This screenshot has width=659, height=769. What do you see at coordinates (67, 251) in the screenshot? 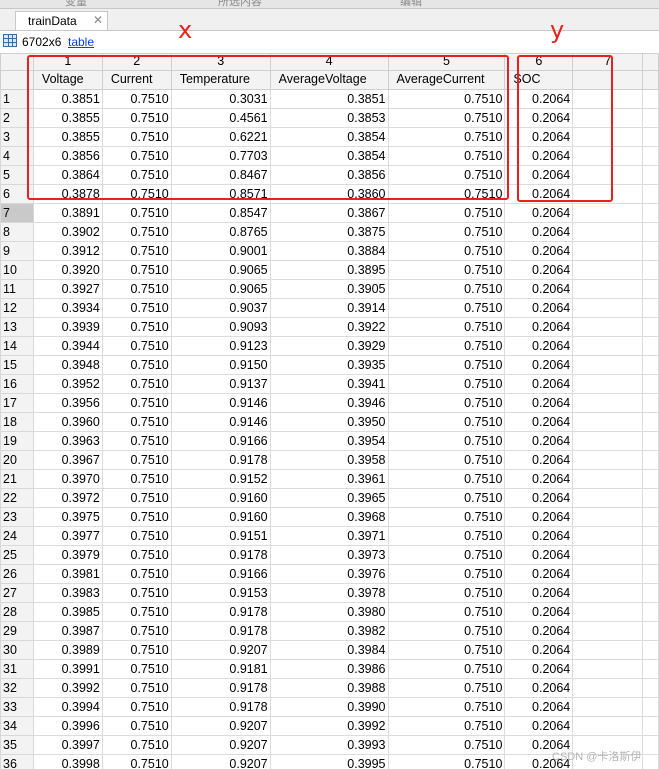
I see `table-cell: 0.3912` at bounding box center [67, 251].